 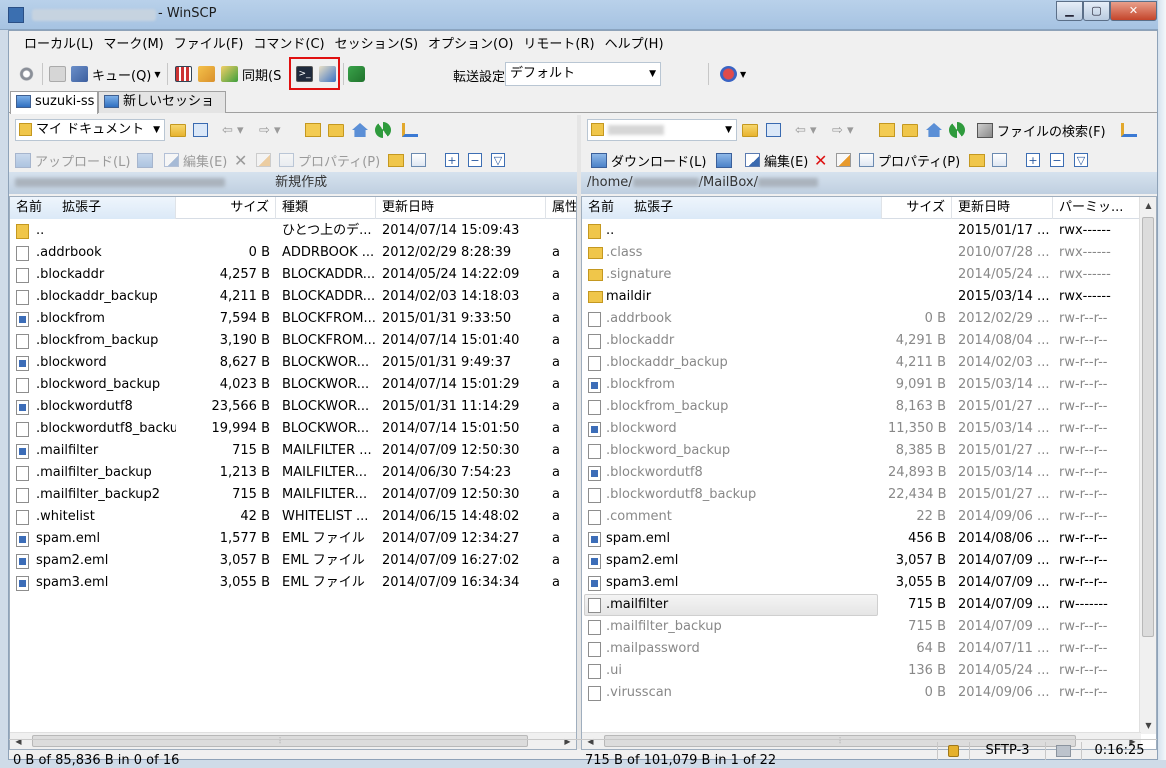 I want to click on remote-properties-button: プロパティ(P), so click(x=909, y=160).